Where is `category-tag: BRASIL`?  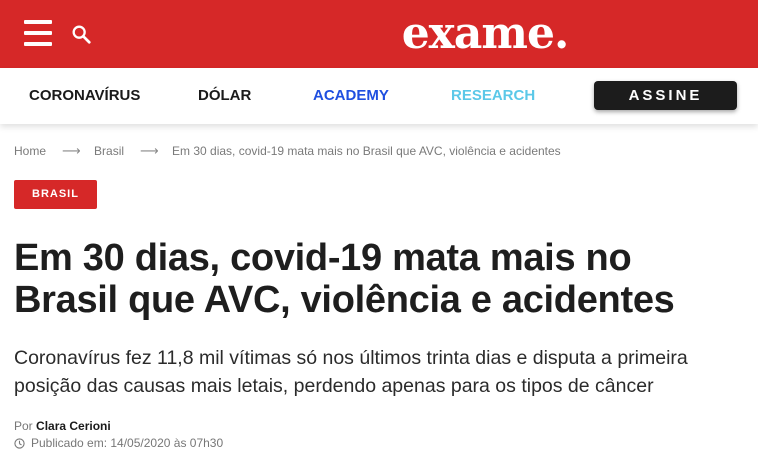 category-tag: BRASIL is located at coordinates (55, 194).